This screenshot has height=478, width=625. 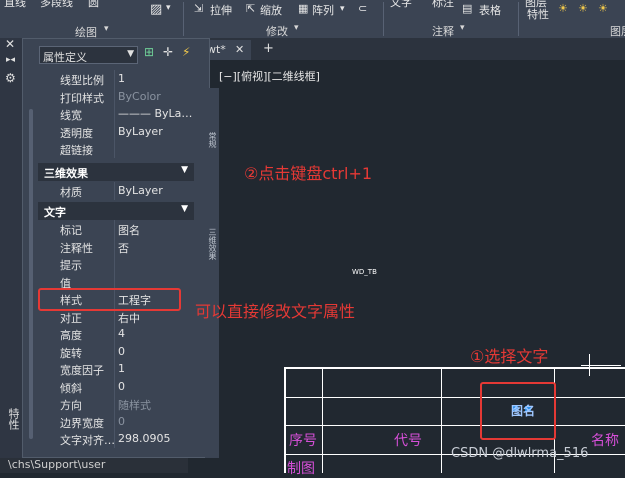 I want to click on drawing-text: WD_TB, so click(x=364, y=272).